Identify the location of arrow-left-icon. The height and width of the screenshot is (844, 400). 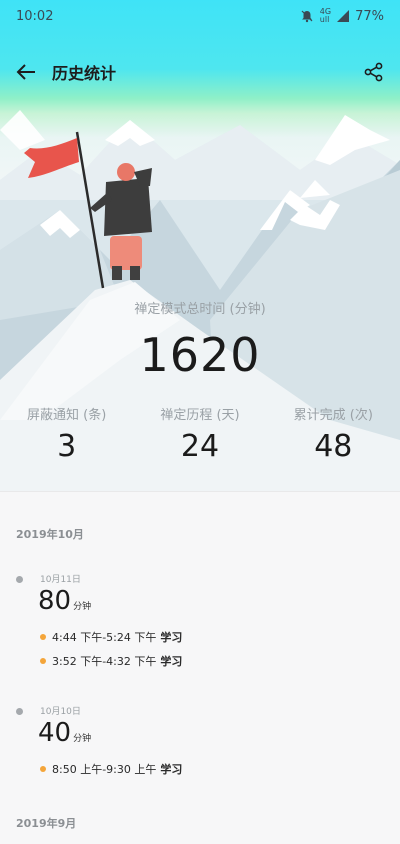
(25, 72).